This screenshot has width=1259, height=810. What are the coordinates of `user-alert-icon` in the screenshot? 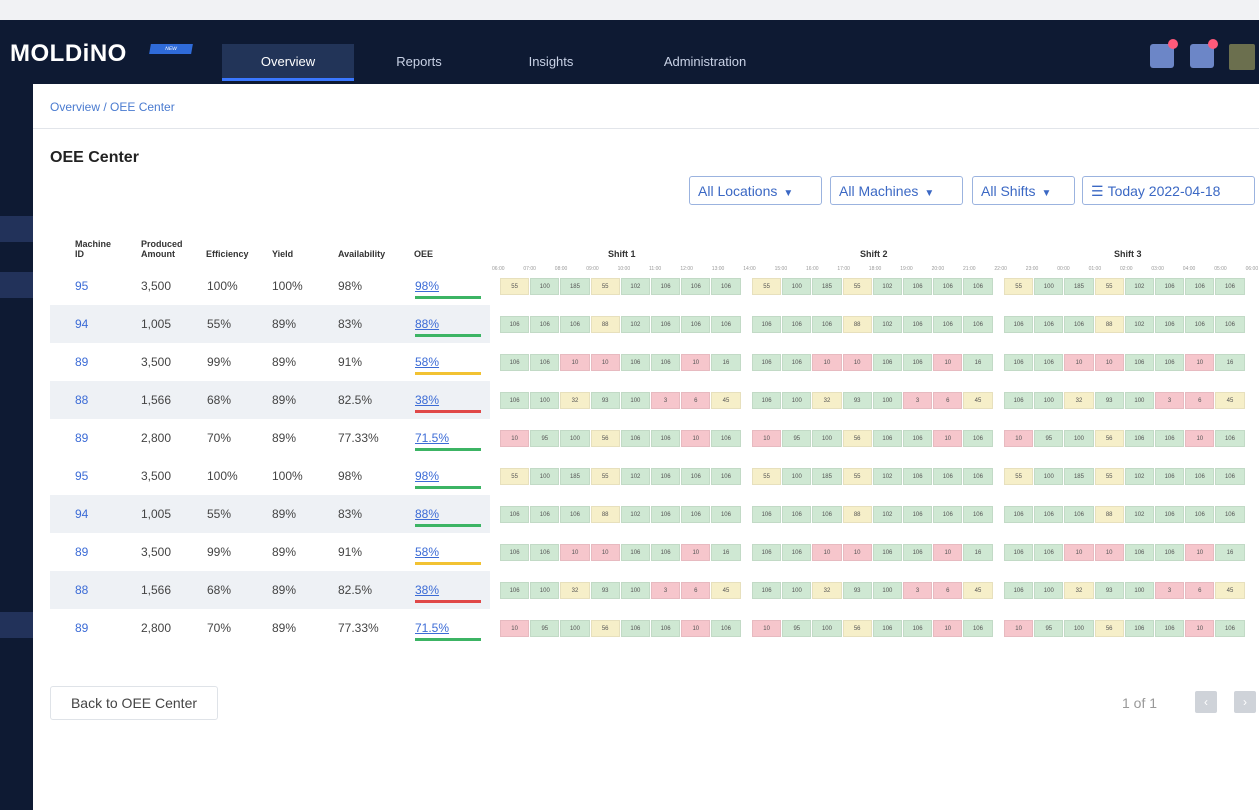 It's located at (1204, 53).